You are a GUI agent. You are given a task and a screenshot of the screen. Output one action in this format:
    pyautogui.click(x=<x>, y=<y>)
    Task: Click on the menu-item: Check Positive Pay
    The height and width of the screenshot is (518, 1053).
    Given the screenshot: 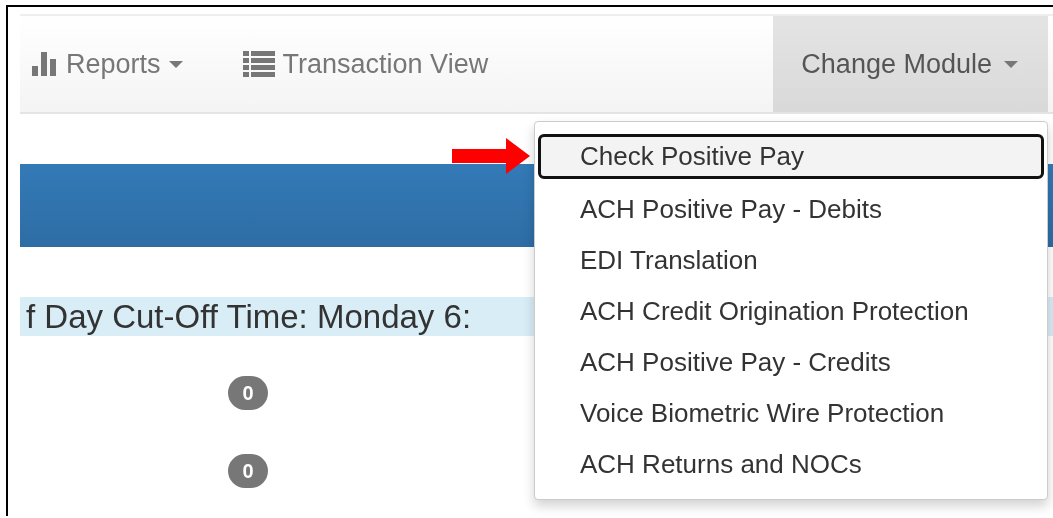 What is the action you would take?
    pyautogui.click(x=791, y=156)
    